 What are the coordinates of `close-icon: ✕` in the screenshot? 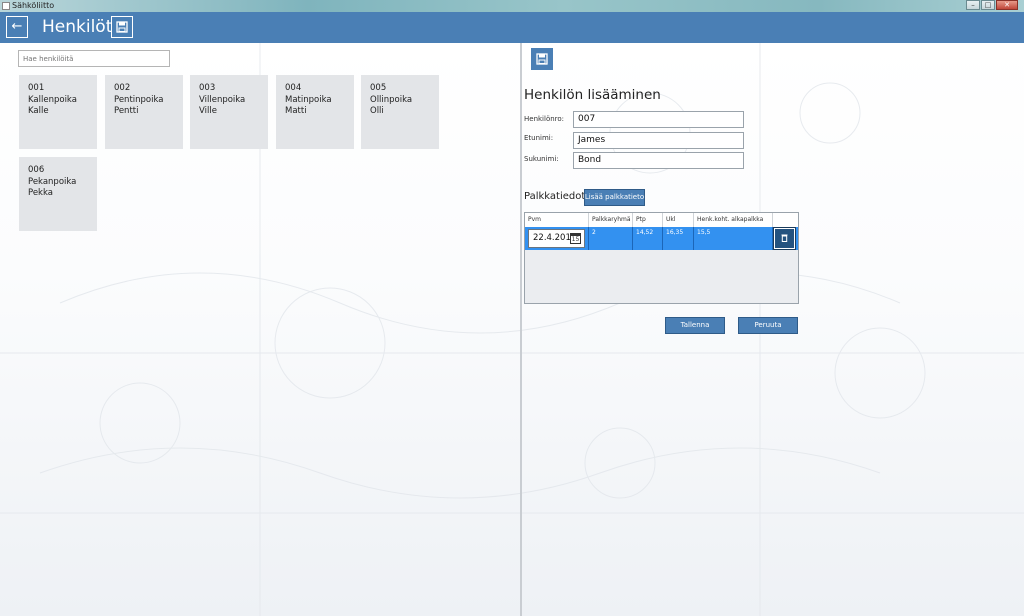 It's located at (1007, 5).